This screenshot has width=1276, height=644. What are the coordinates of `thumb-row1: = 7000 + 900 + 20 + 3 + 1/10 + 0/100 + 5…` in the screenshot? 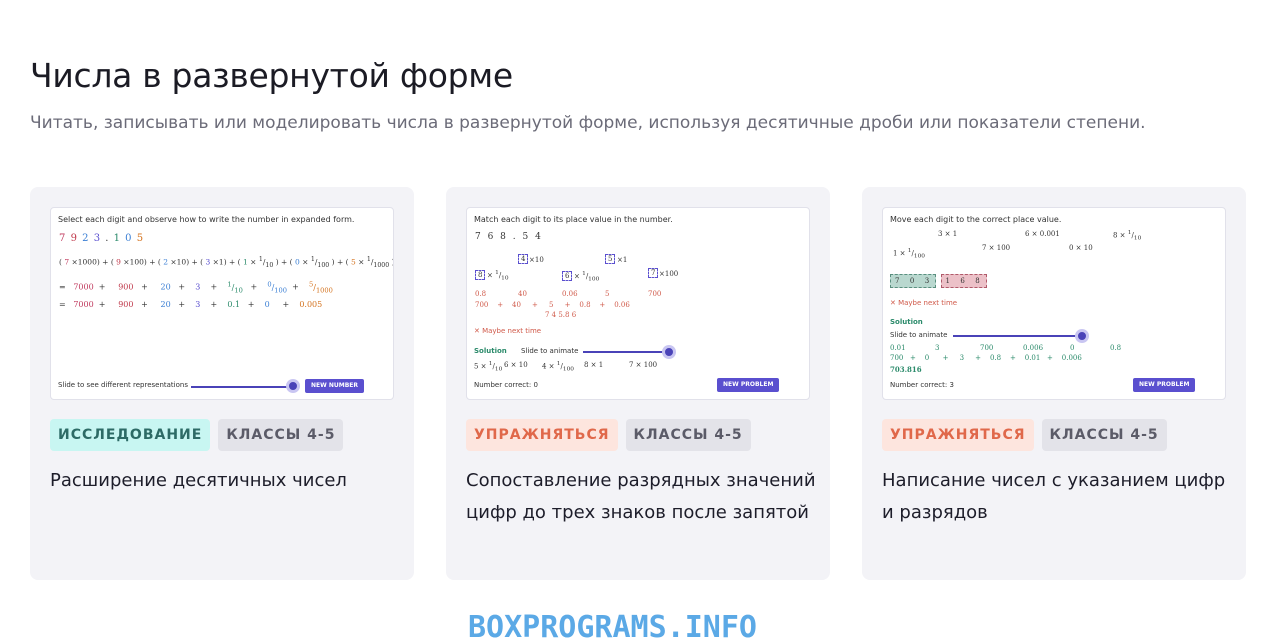 It's located at (196, 287).